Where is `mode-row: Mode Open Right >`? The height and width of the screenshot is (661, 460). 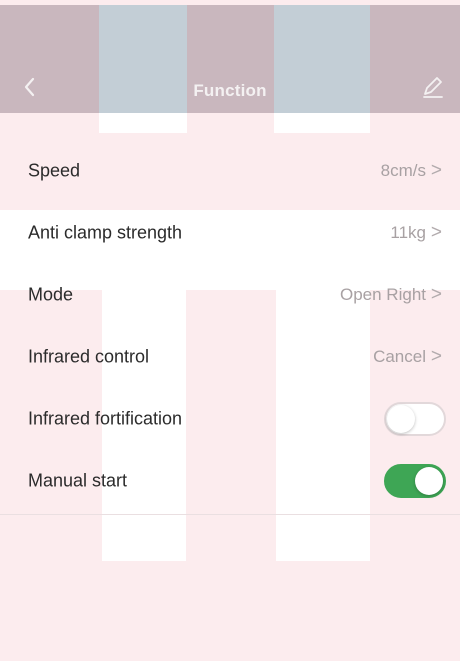 mode-row: Mode Open Right > is located at coordinates (230, 295).